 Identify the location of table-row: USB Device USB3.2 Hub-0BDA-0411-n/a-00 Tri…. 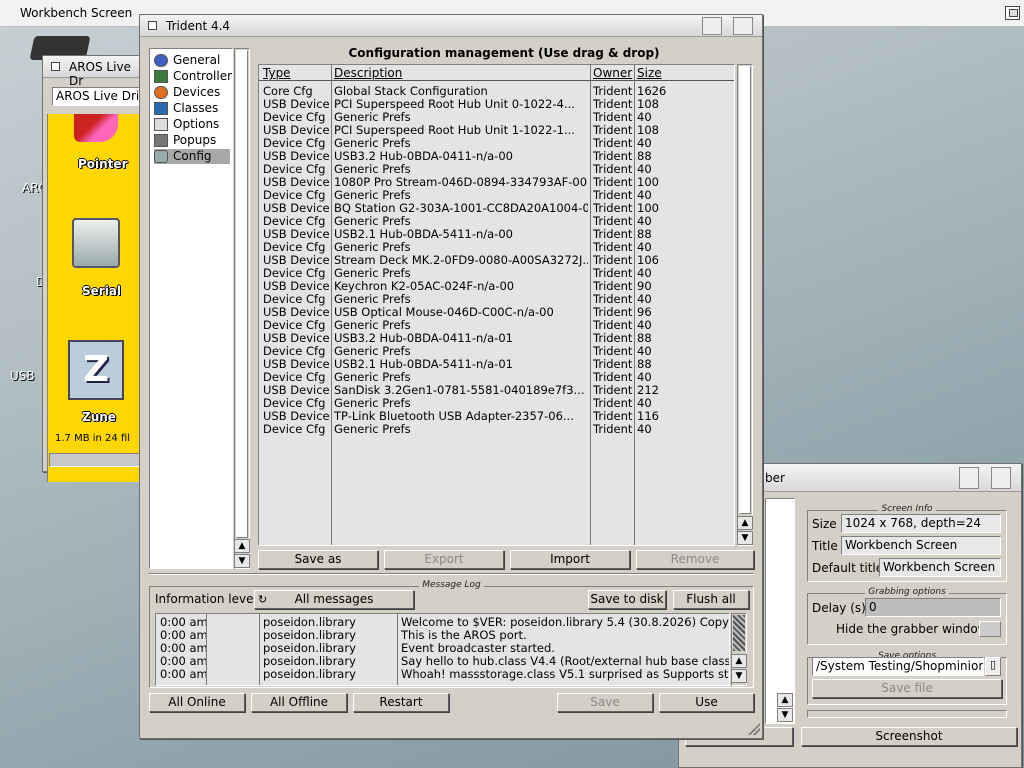
(496, 156).